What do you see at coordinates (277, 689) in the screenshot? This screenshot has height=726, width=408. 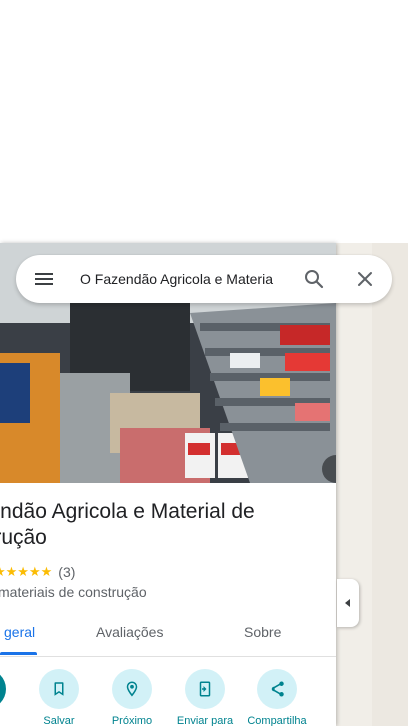 I see `share-icon` at bounding box center [277, 689].